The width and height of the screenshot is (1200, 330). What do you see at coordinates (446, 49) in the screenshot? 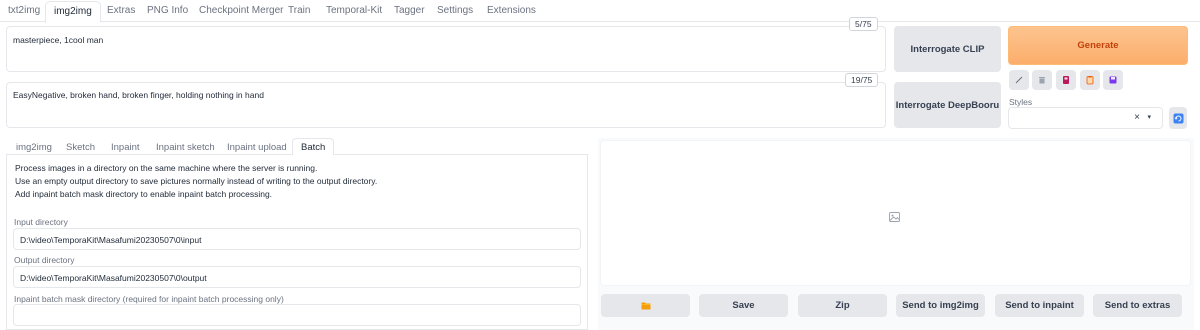
I see `prompt-input: masterpiece, 1cool man` at bounding box center [446, 49].